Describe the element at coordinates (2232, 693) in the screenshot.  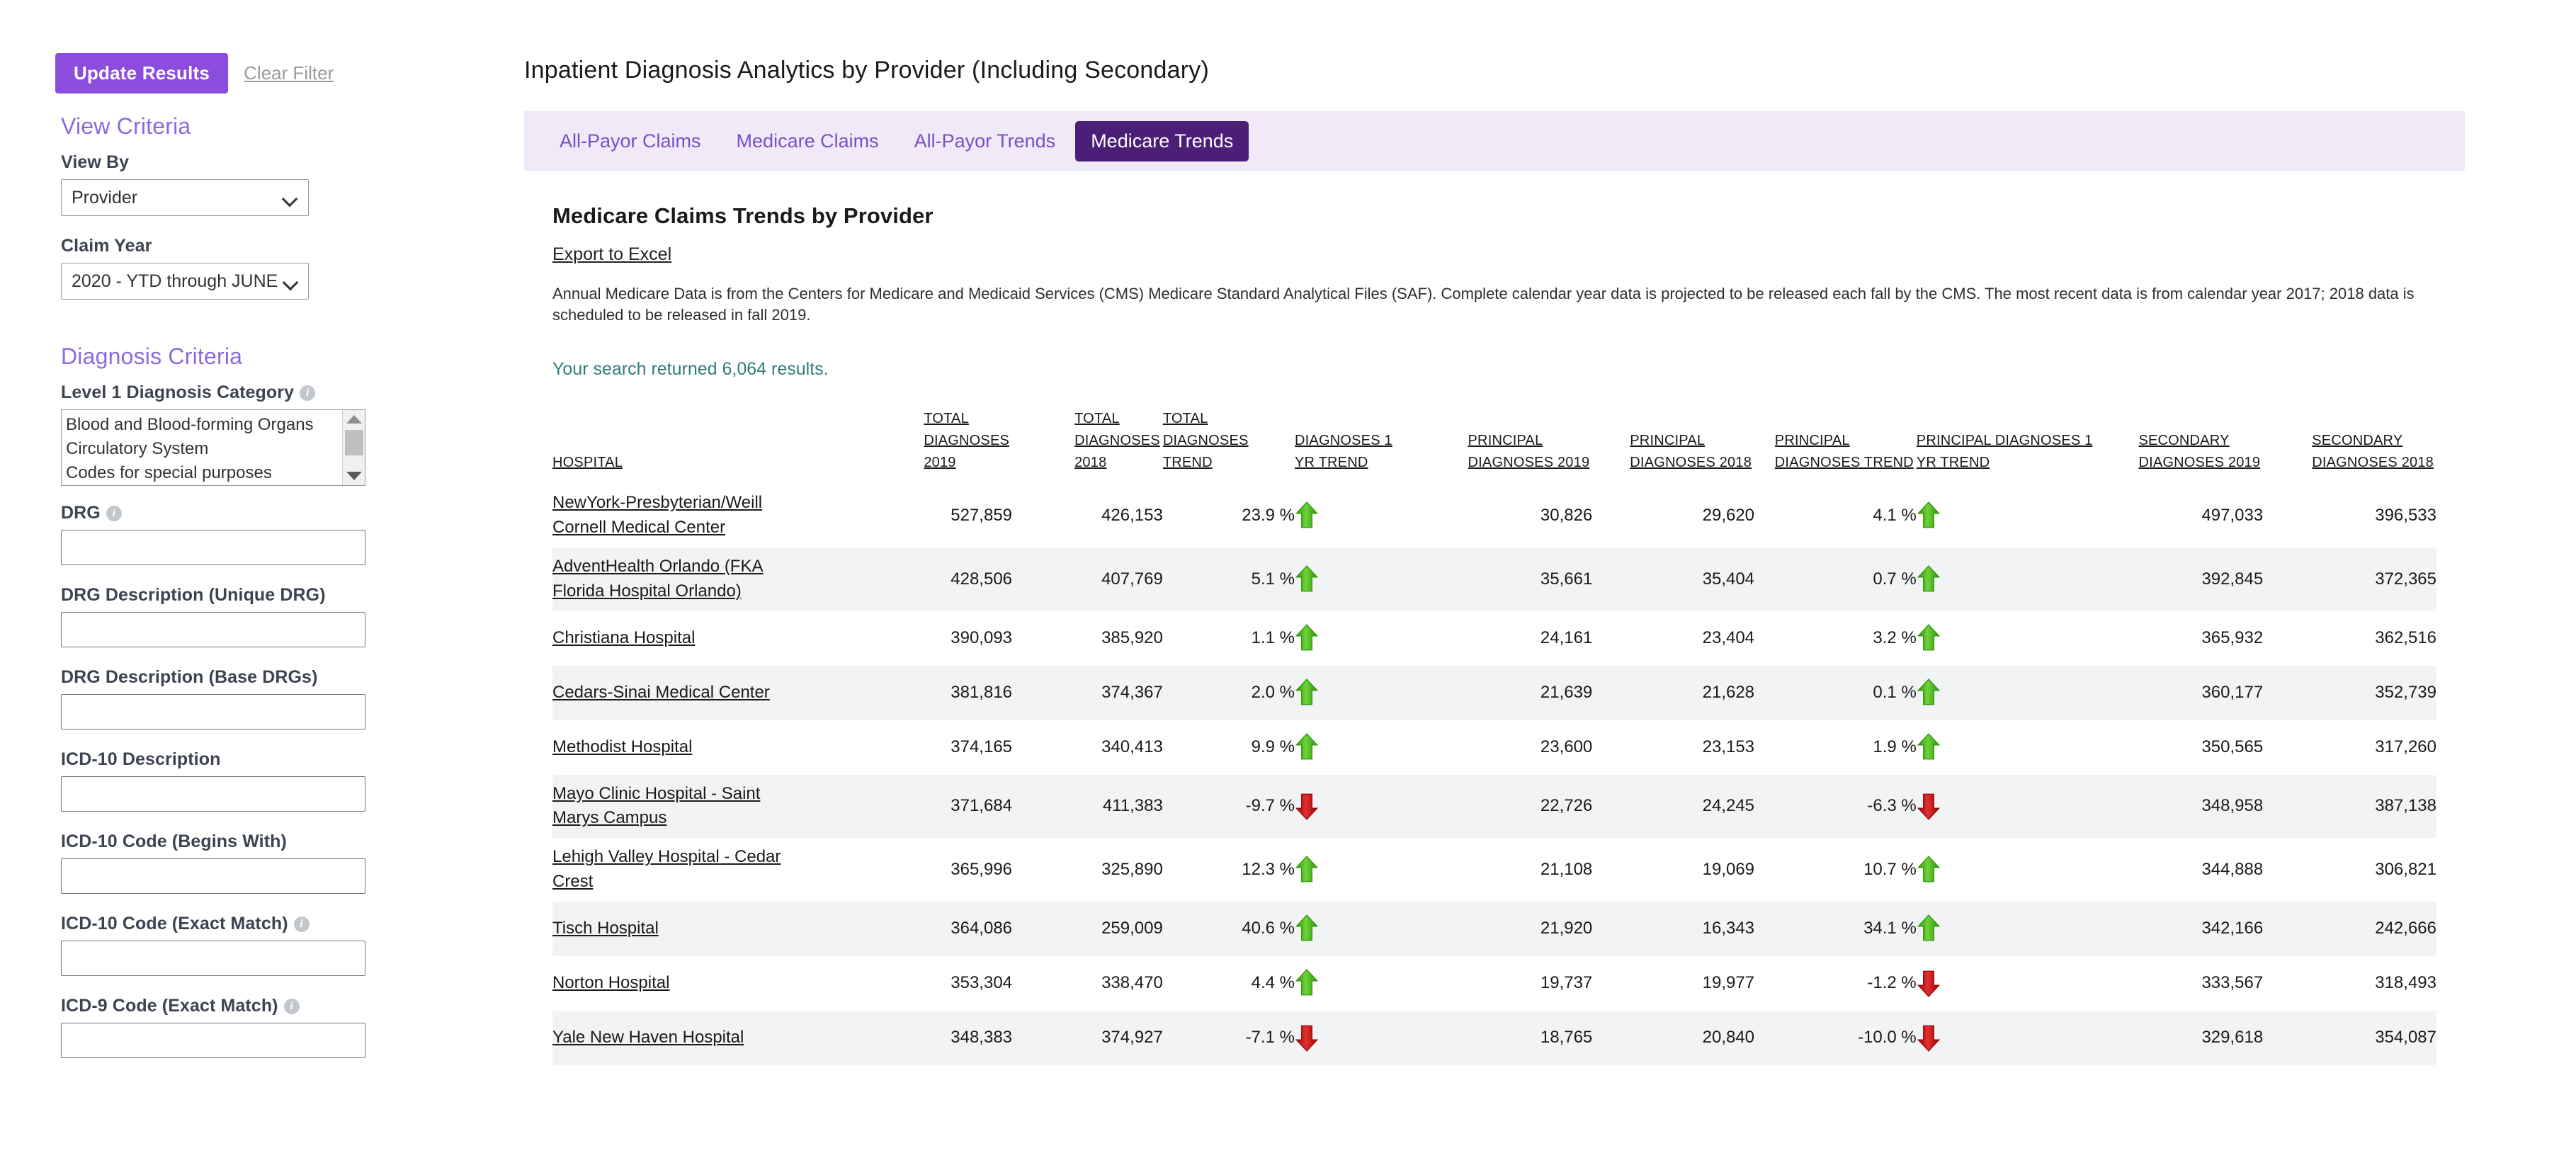
I see `secondary-diagnoses-2019-cell: 360,177` at that location.